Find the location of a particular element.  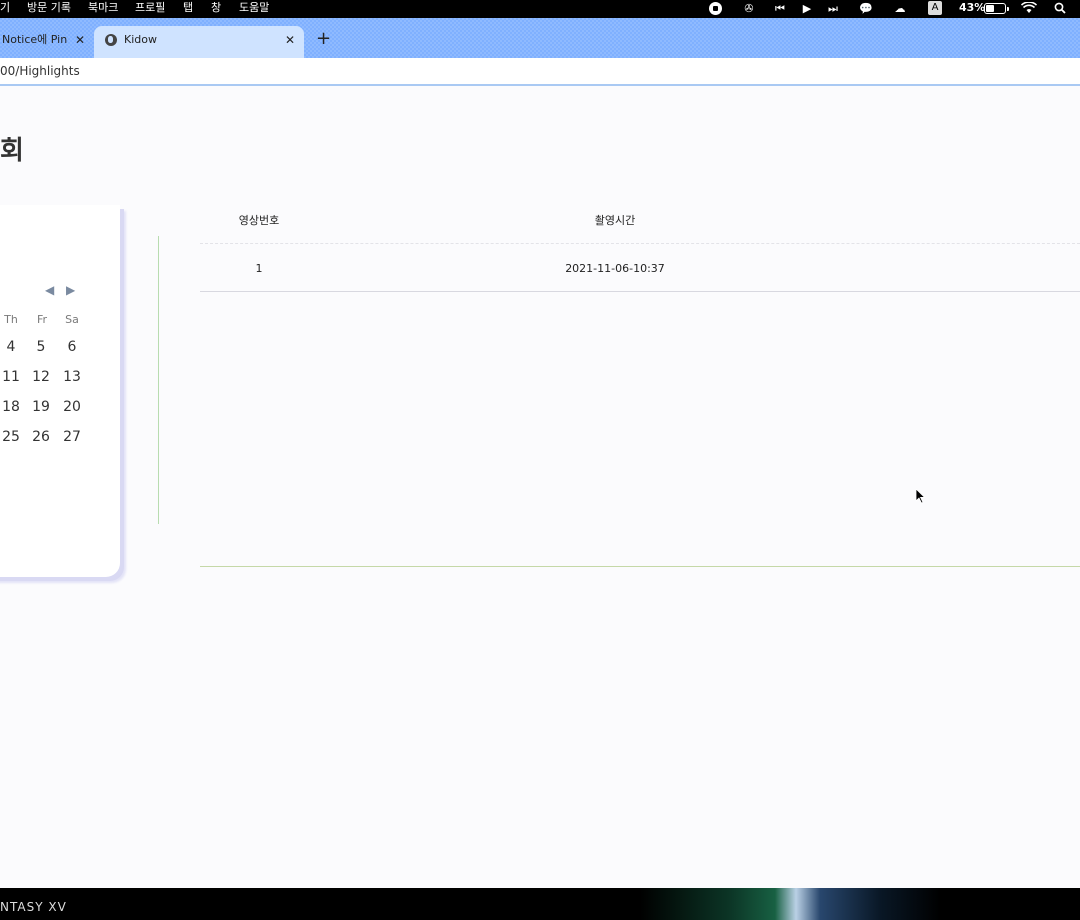

calendar-day: 25 is located at coordinates (12, 437).